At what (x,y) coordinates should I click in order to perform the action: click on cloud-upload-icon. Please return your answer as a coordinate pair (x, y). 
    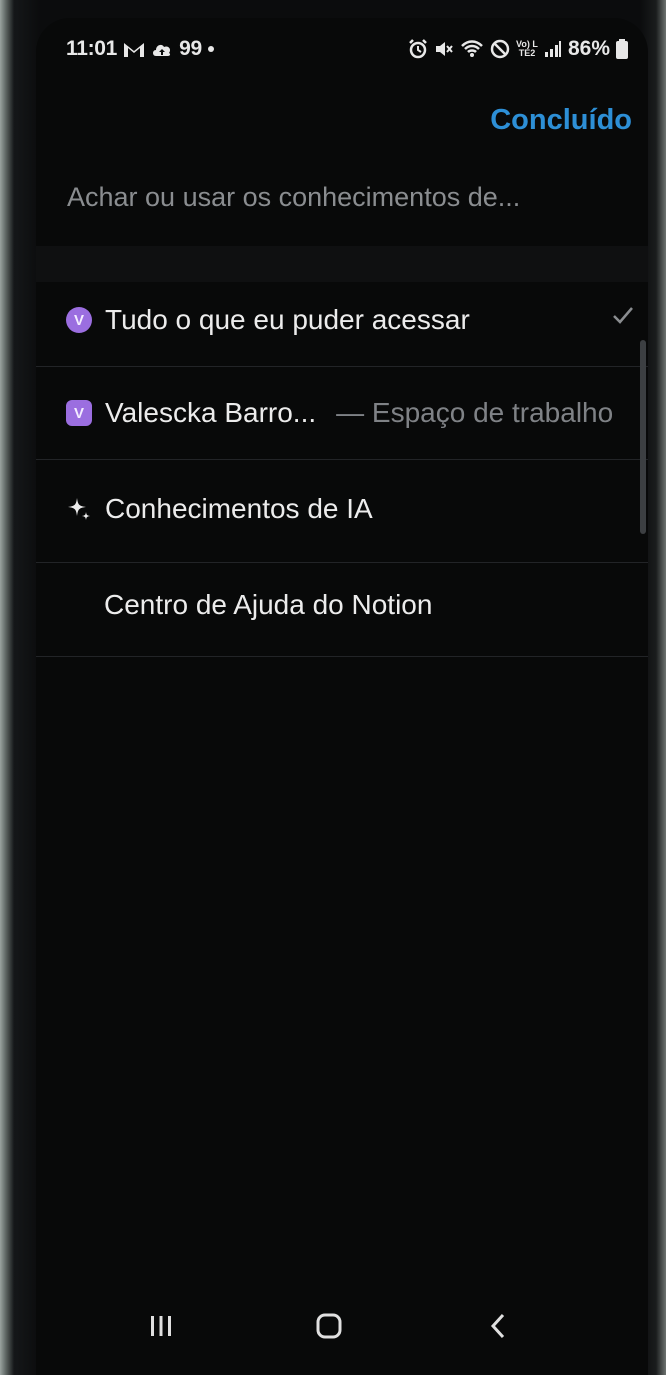
    Looking at the image, I should click on (162, 49).